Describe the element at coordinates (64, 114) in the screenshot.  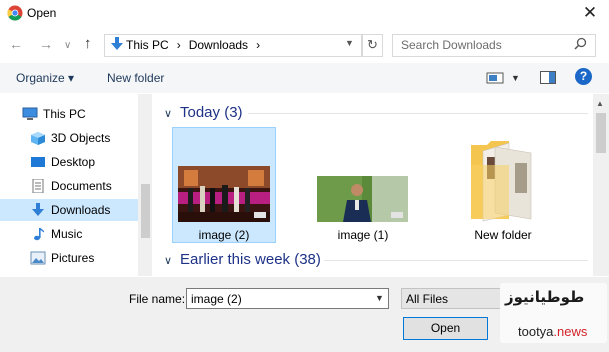
I see `sidebar-item-label: This PC` at that location.